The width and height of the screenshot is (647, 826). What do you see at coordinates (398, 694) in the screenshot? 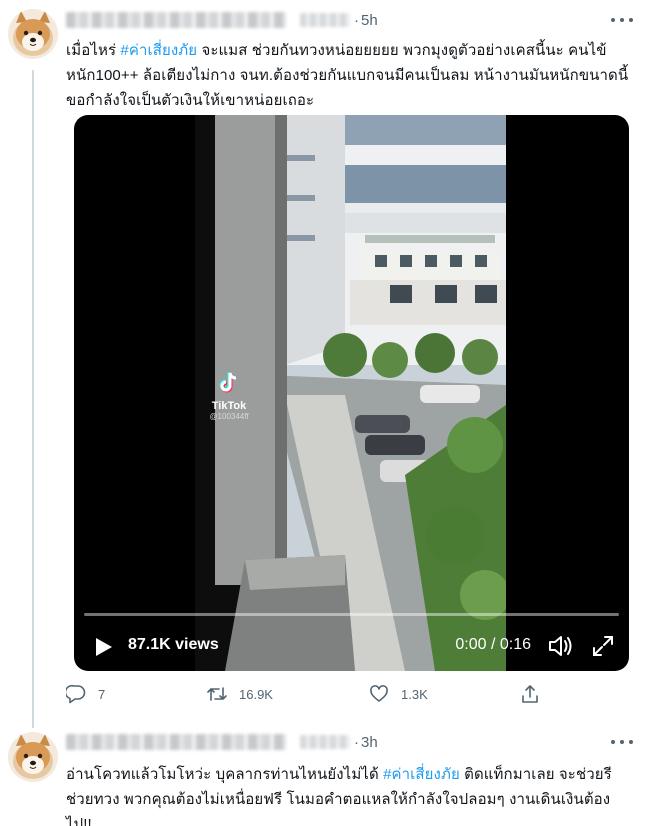
I see `like-button: 1.3K` at bounding box center [398, 694].